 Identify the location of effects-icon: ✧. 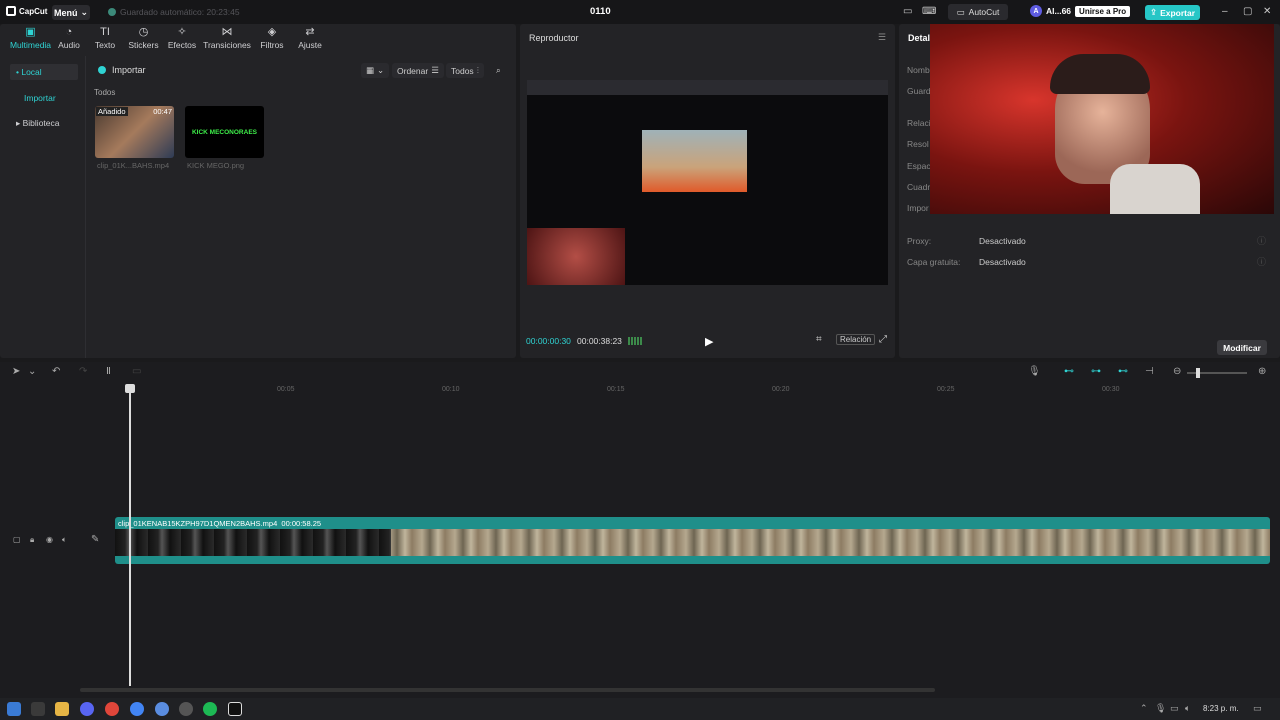
(182, 32).